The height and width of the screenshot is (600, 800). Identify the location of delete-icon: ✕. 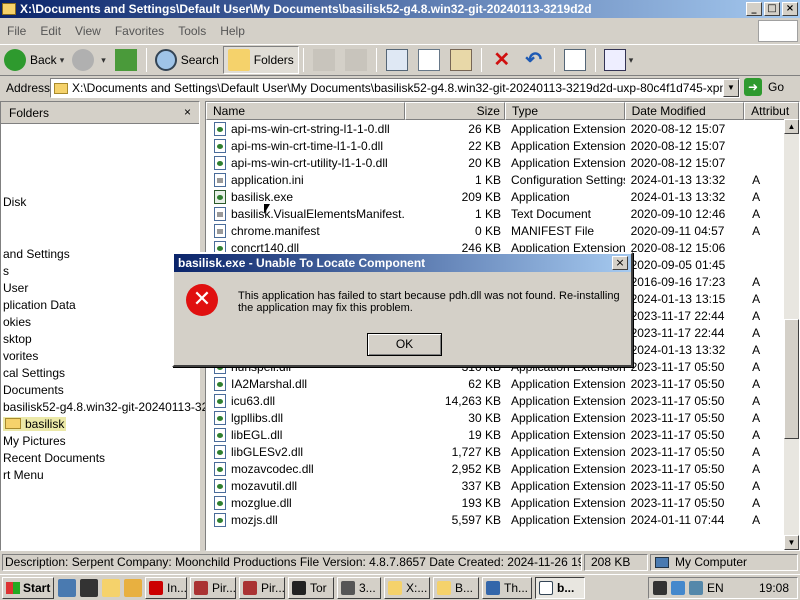
(502, 60).